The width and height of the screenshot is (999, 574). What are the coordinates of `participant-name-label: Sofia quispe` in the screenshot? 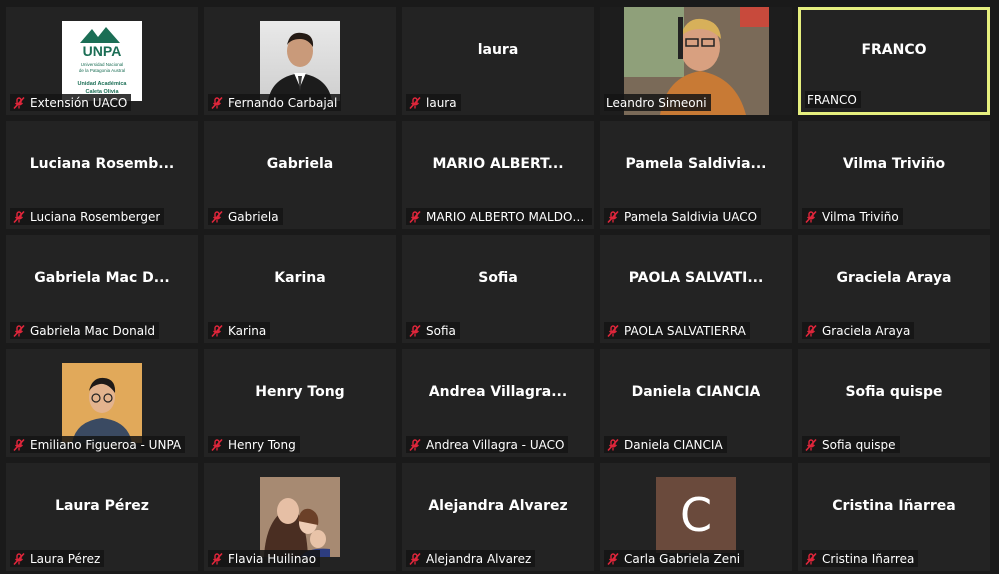 It's located at (851, 444).